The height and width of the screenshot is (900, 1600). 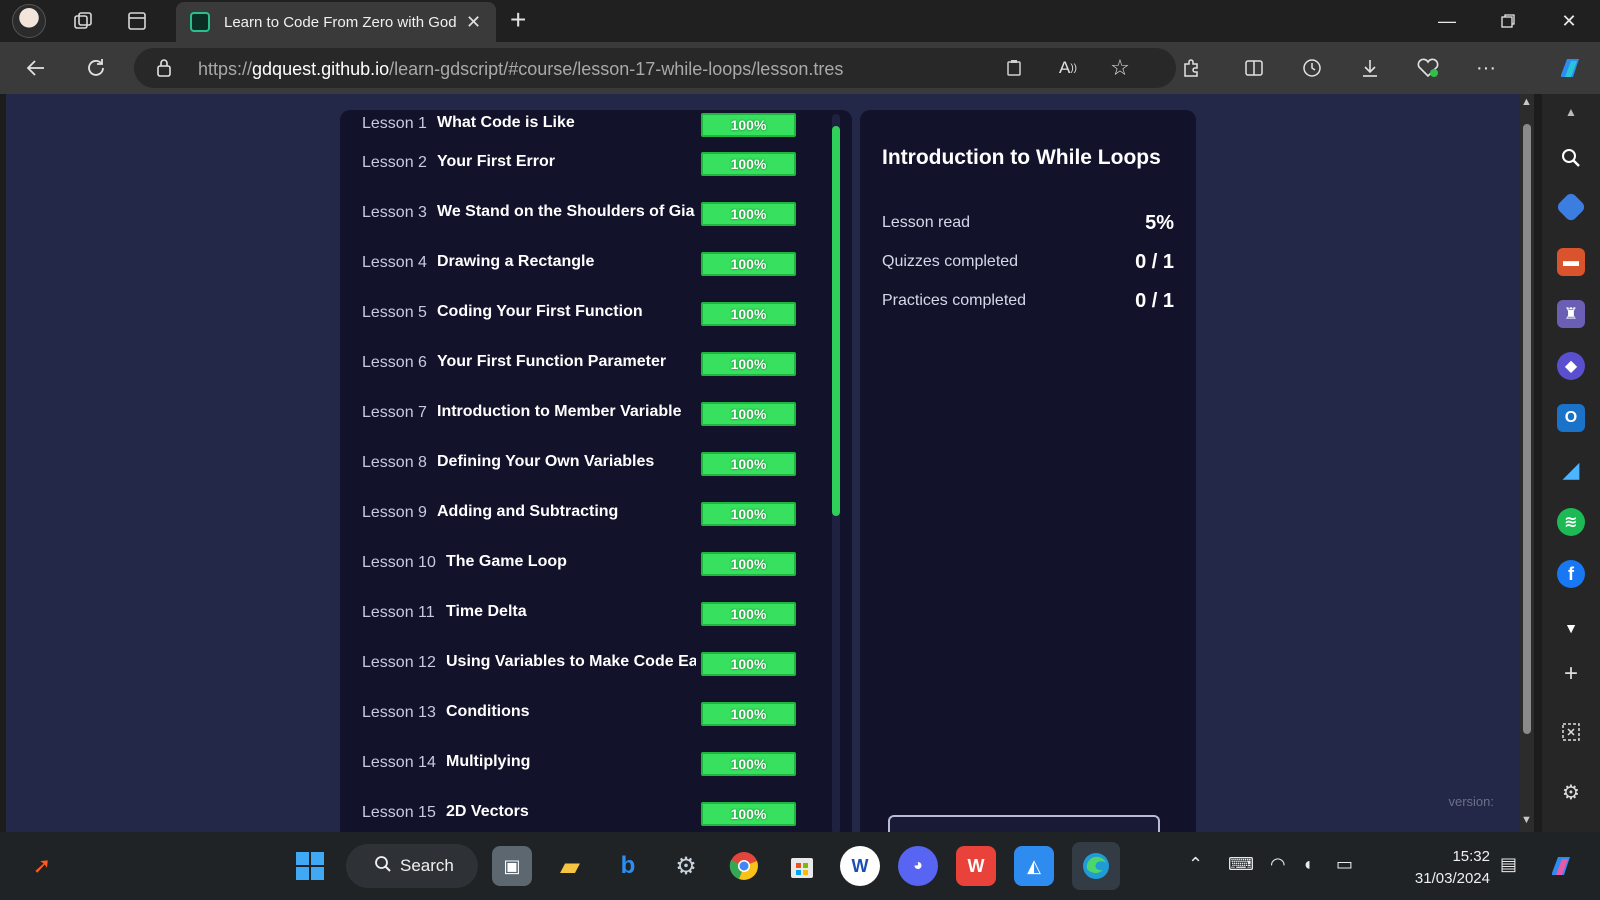 I want to click on workspaces-icon, so click(x=83, y=21).